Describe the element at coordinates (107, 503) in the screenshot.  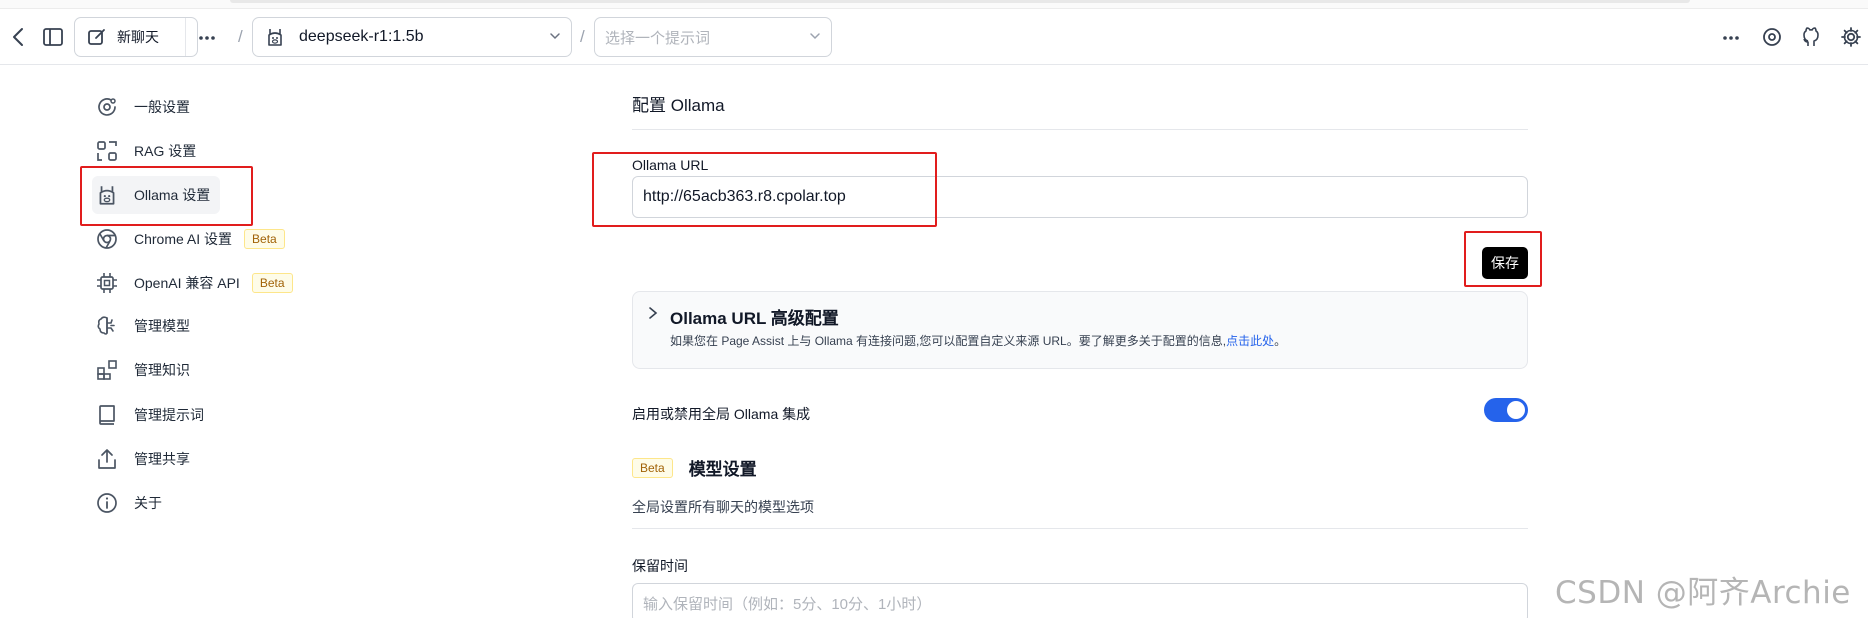
I see `info-icon` at that location.